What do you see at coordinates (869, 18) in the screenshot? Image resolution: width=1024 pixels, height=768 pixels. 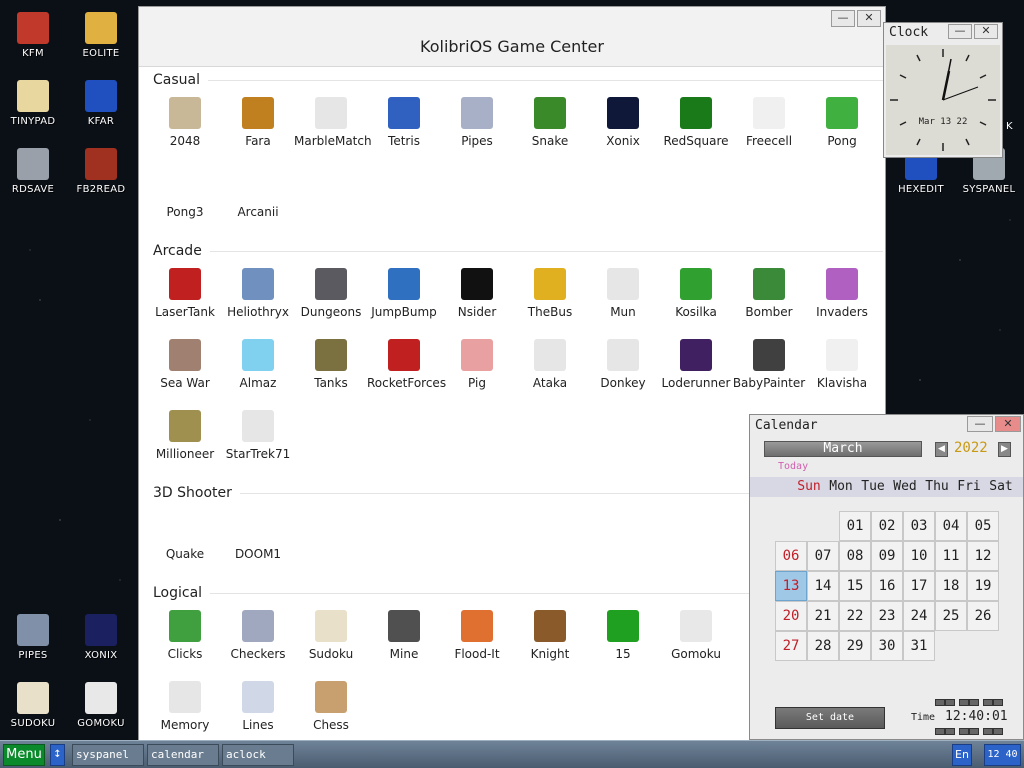 I see `close-button: ✕` at bounding box center [869, 18].